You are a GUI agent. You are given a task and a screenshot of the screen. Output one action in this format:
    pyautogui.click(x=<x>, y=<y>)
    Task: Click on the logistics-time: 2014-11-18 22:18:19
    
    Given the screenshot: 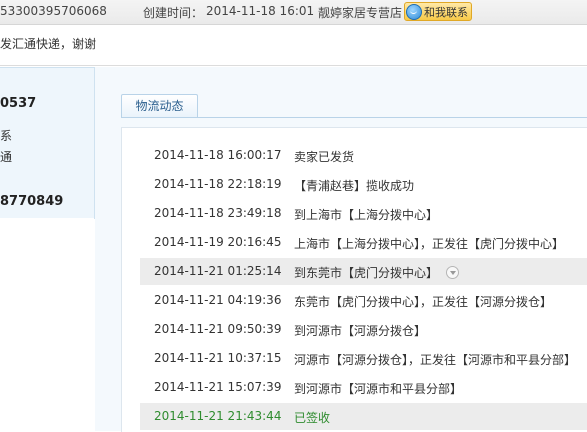 What is the action you would take?
    pyautogui.click(x=218, y=184)
    